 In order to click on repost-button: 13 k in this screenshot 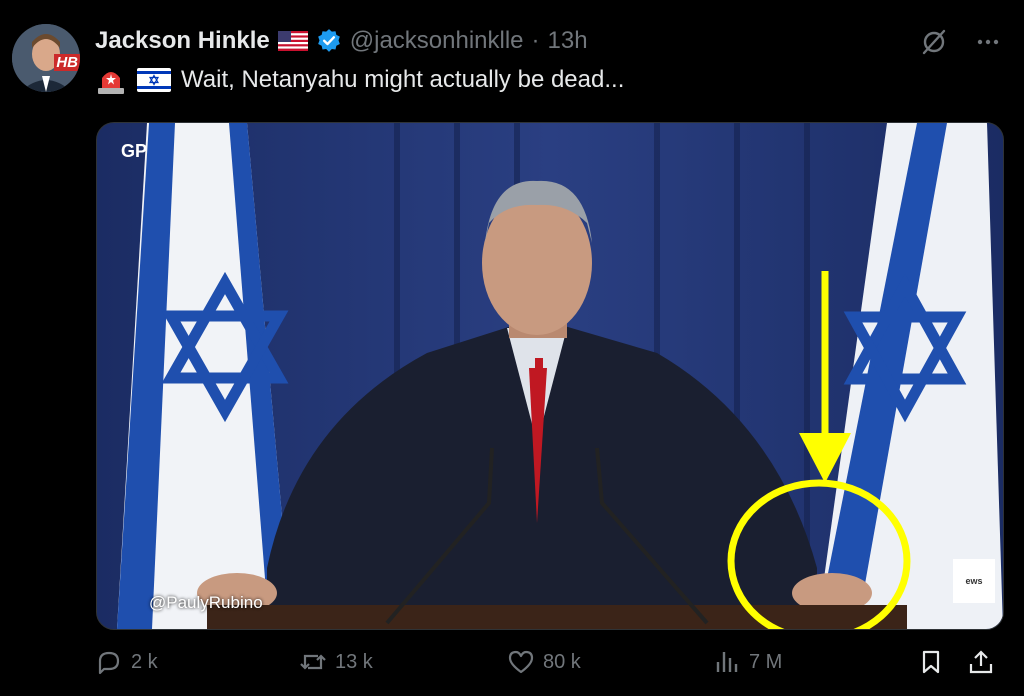, I will do `click(336, 662)`.